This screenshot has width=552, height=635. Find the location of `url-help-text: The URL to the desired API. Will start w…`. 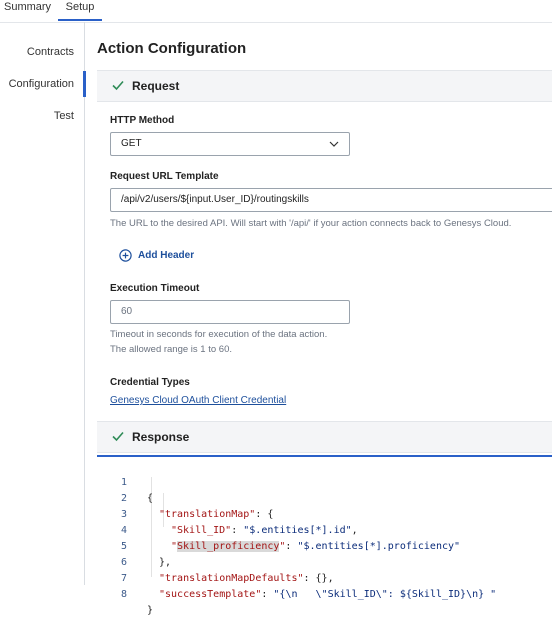

url-help-text: The URL to the desired API. Will start w… is located at coordinates (311, 223).